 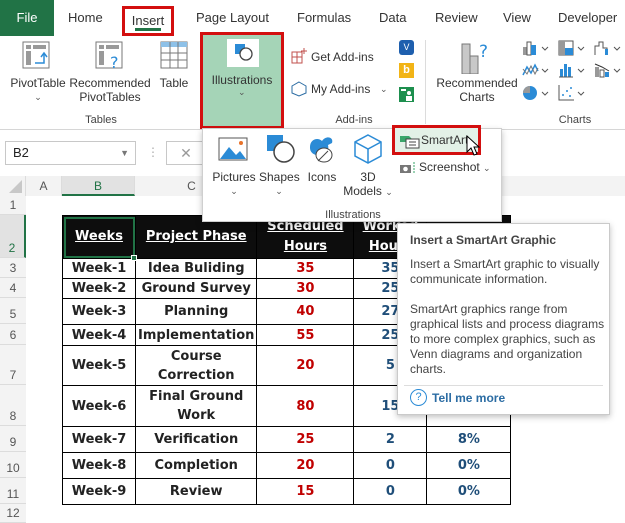 I want to click on shapes-button: Shapes ⌄, so click(x=279, y=184).